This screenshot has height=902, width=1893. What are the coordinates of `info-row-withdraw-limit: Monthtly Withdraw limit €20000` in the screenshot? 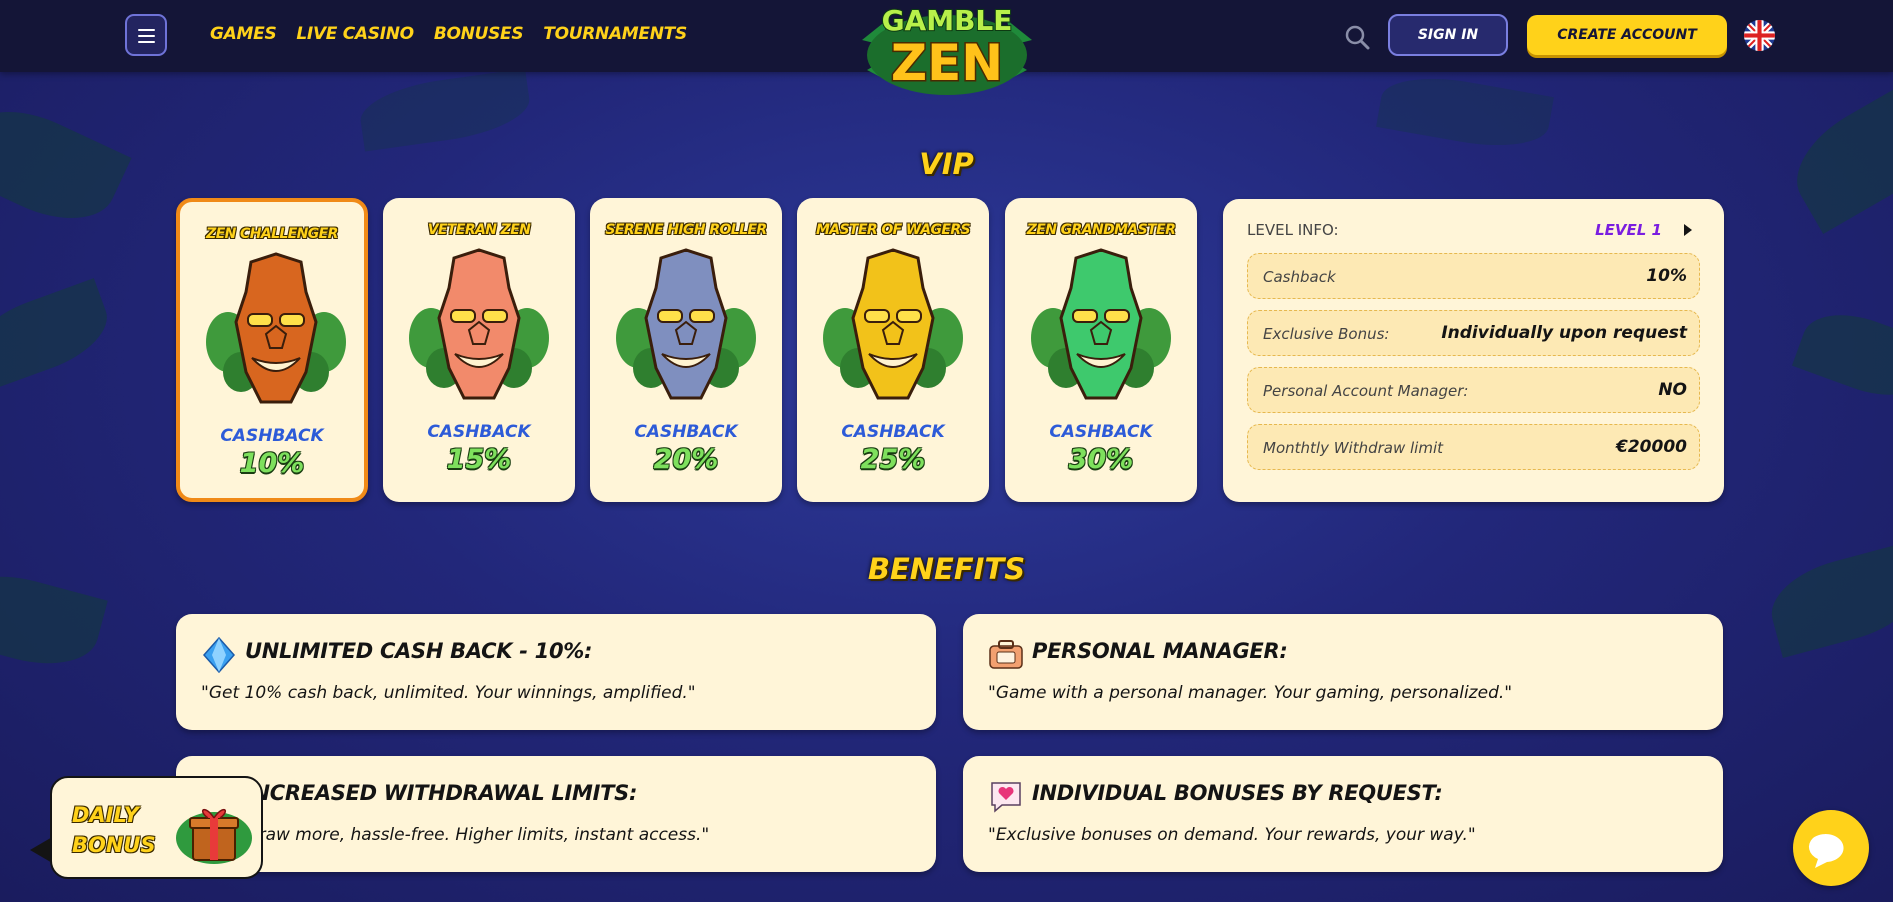 It's located at (1473, 447).